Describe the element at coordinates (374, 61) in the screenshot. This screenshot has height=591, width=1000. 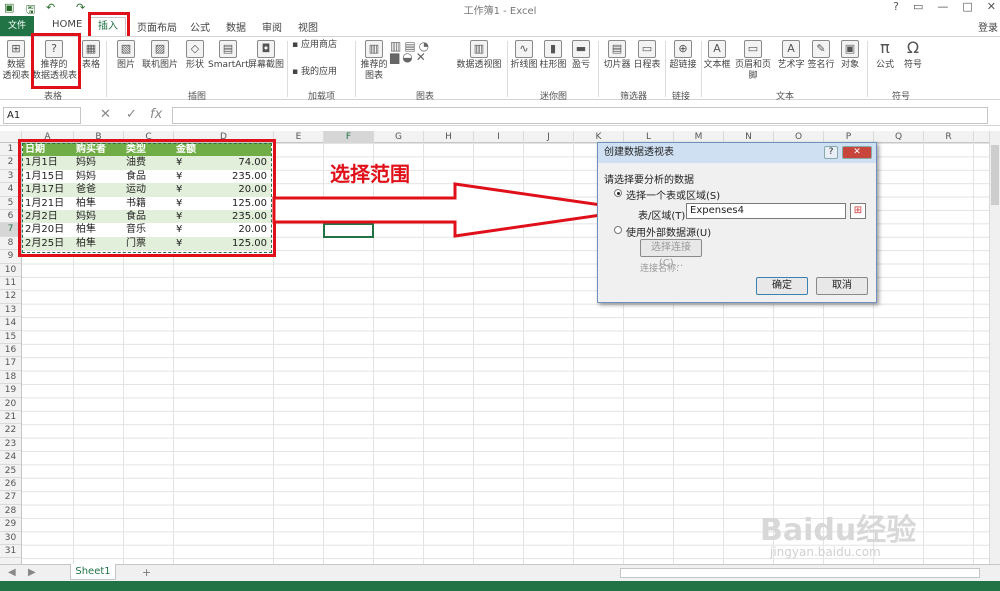
I see `recommended-charts-button: ▥ 推荐的 图表` at that location.